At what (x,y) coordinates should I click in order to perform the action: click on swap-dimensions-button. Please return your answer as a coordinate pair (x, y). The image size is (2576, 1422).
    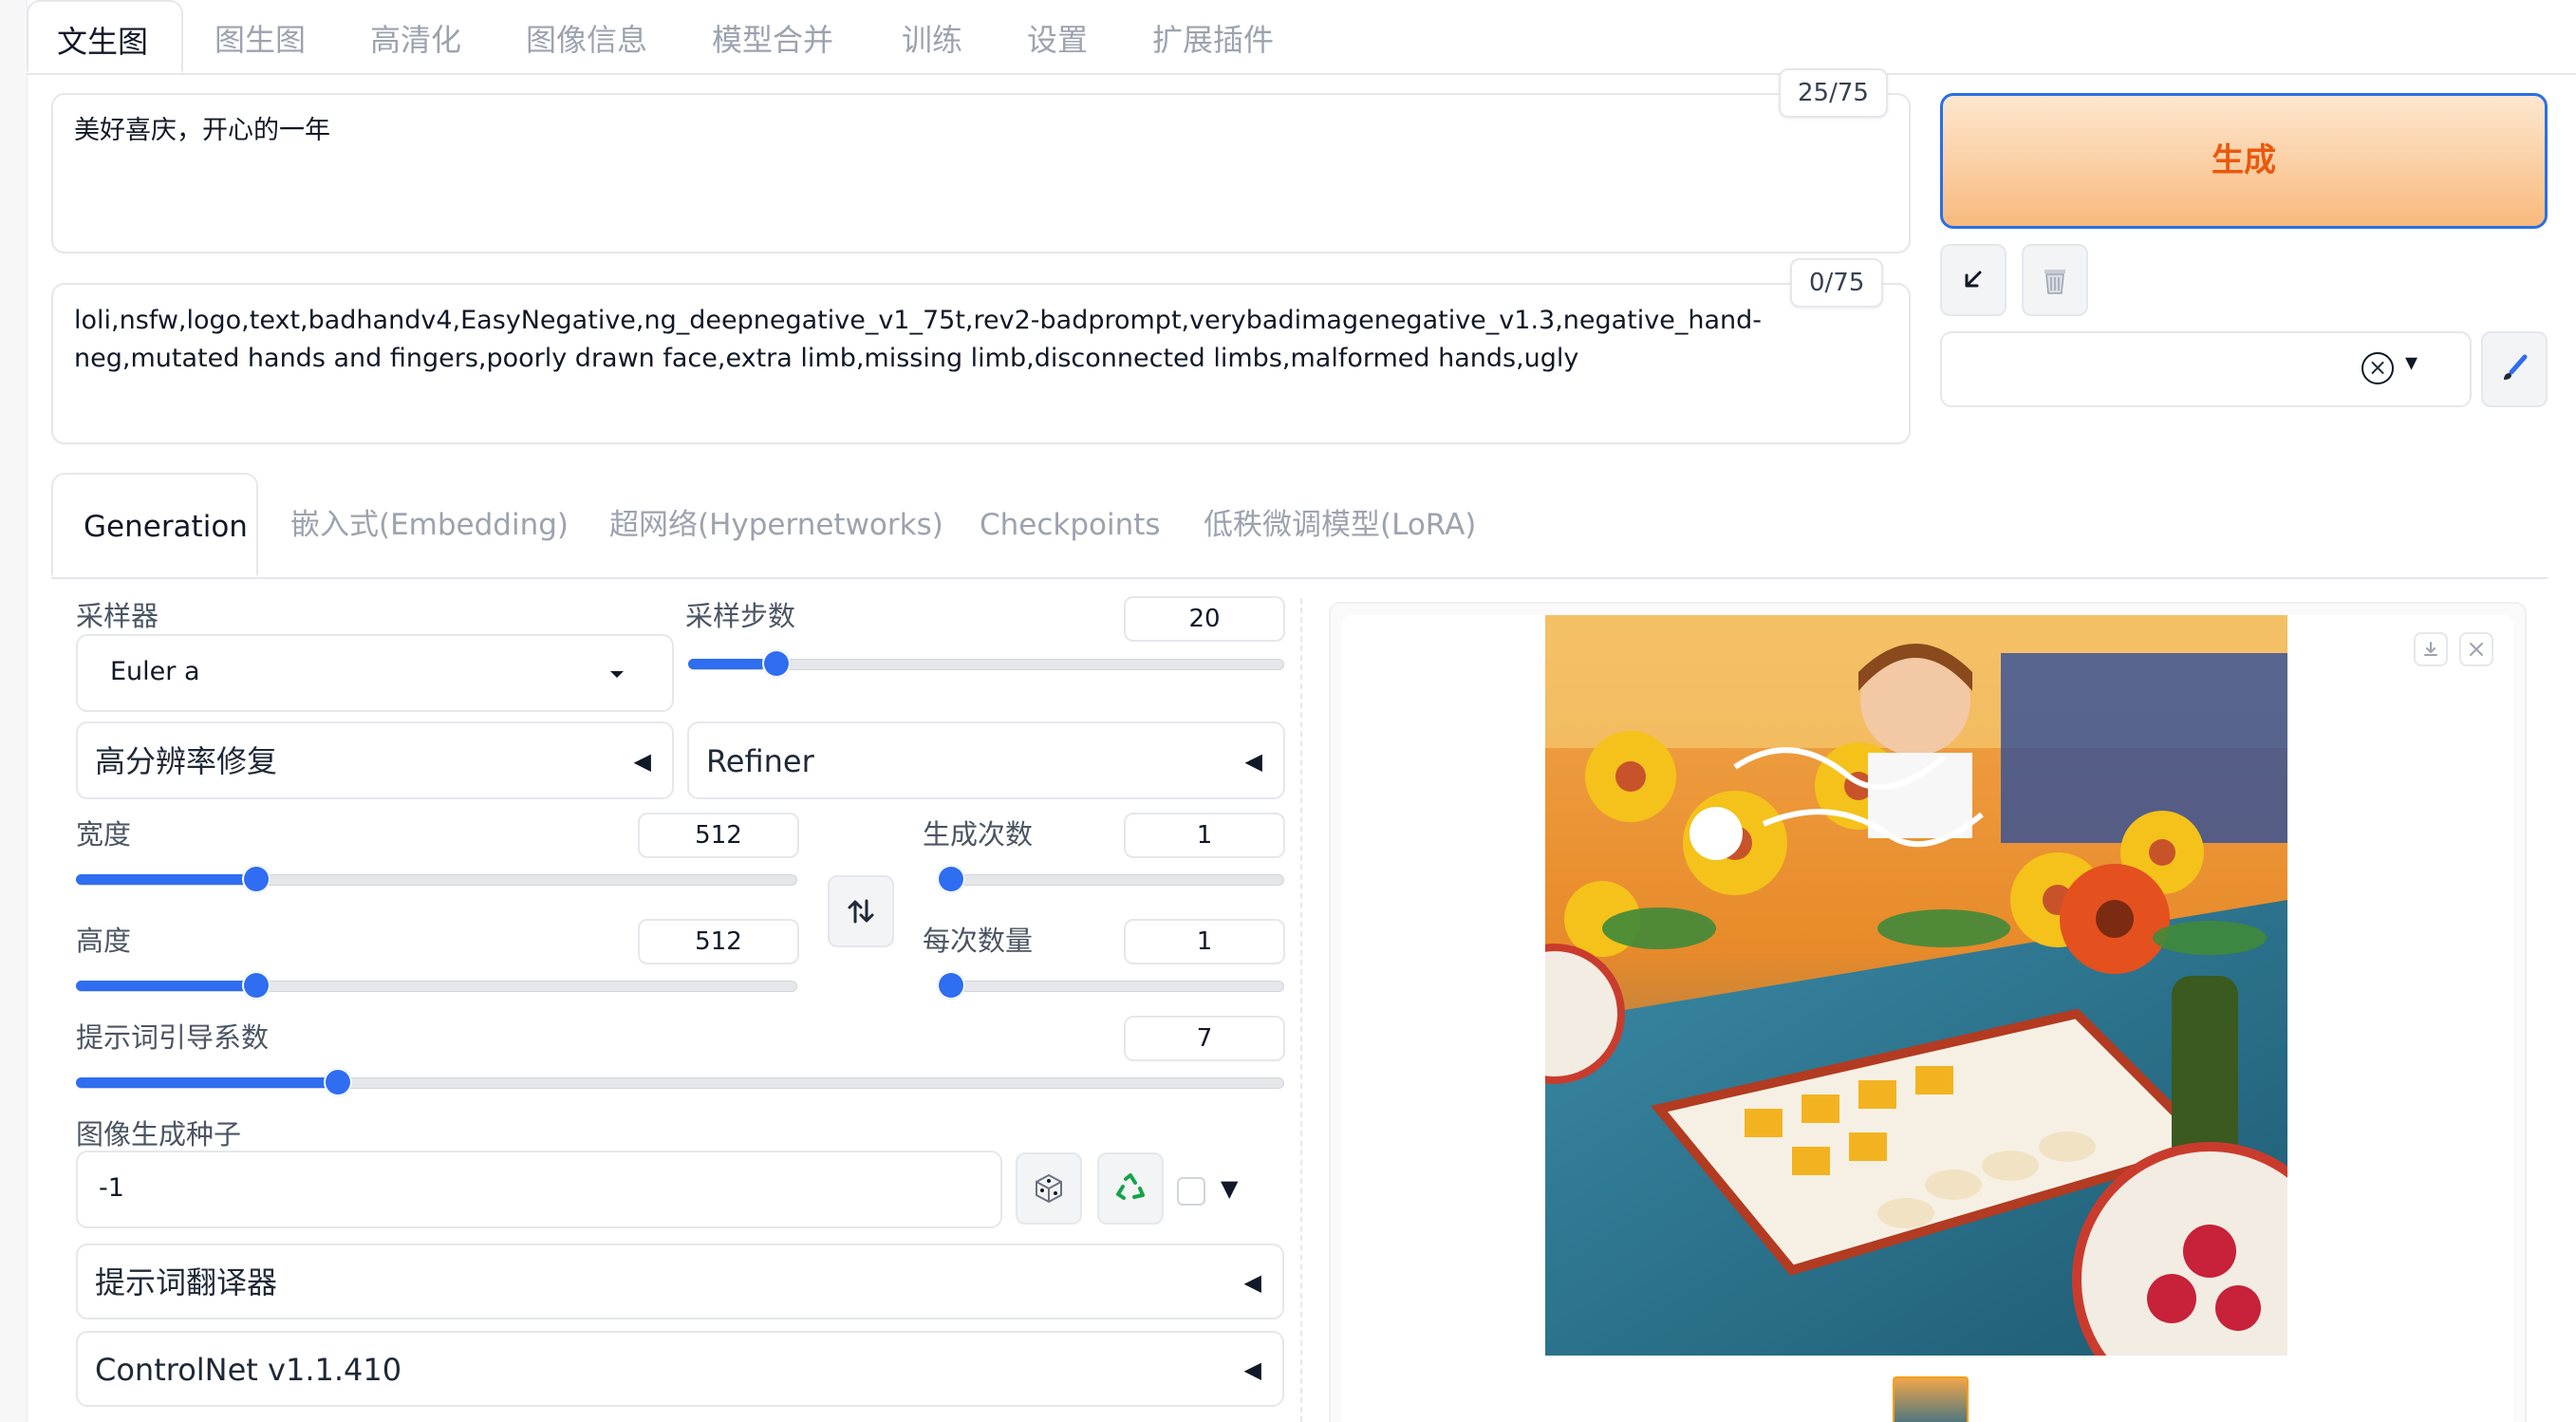
    Looking at the image, I should click on (861, 911).